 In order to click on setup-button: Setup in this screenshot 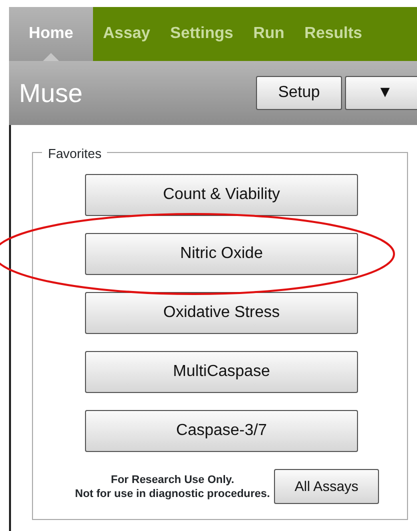, I will do `click(299, 93)`.